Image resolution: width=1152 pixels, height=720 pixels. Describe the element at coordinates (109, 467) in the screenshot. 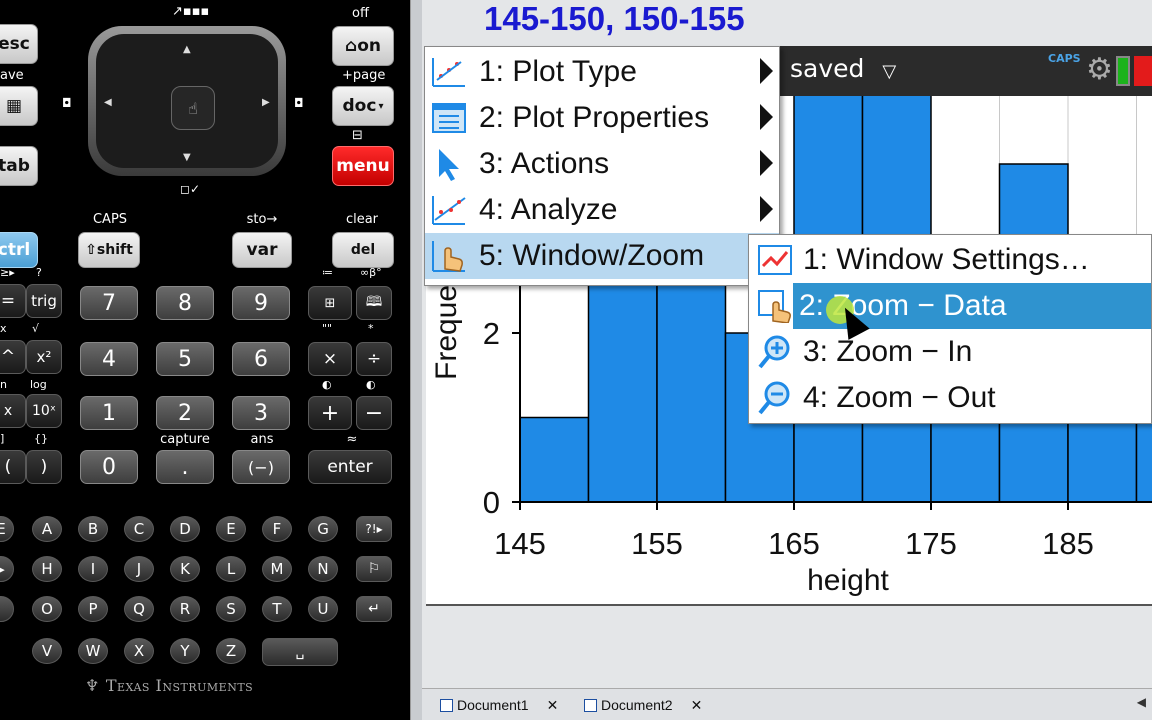

I see `key-0: 0` at that location.